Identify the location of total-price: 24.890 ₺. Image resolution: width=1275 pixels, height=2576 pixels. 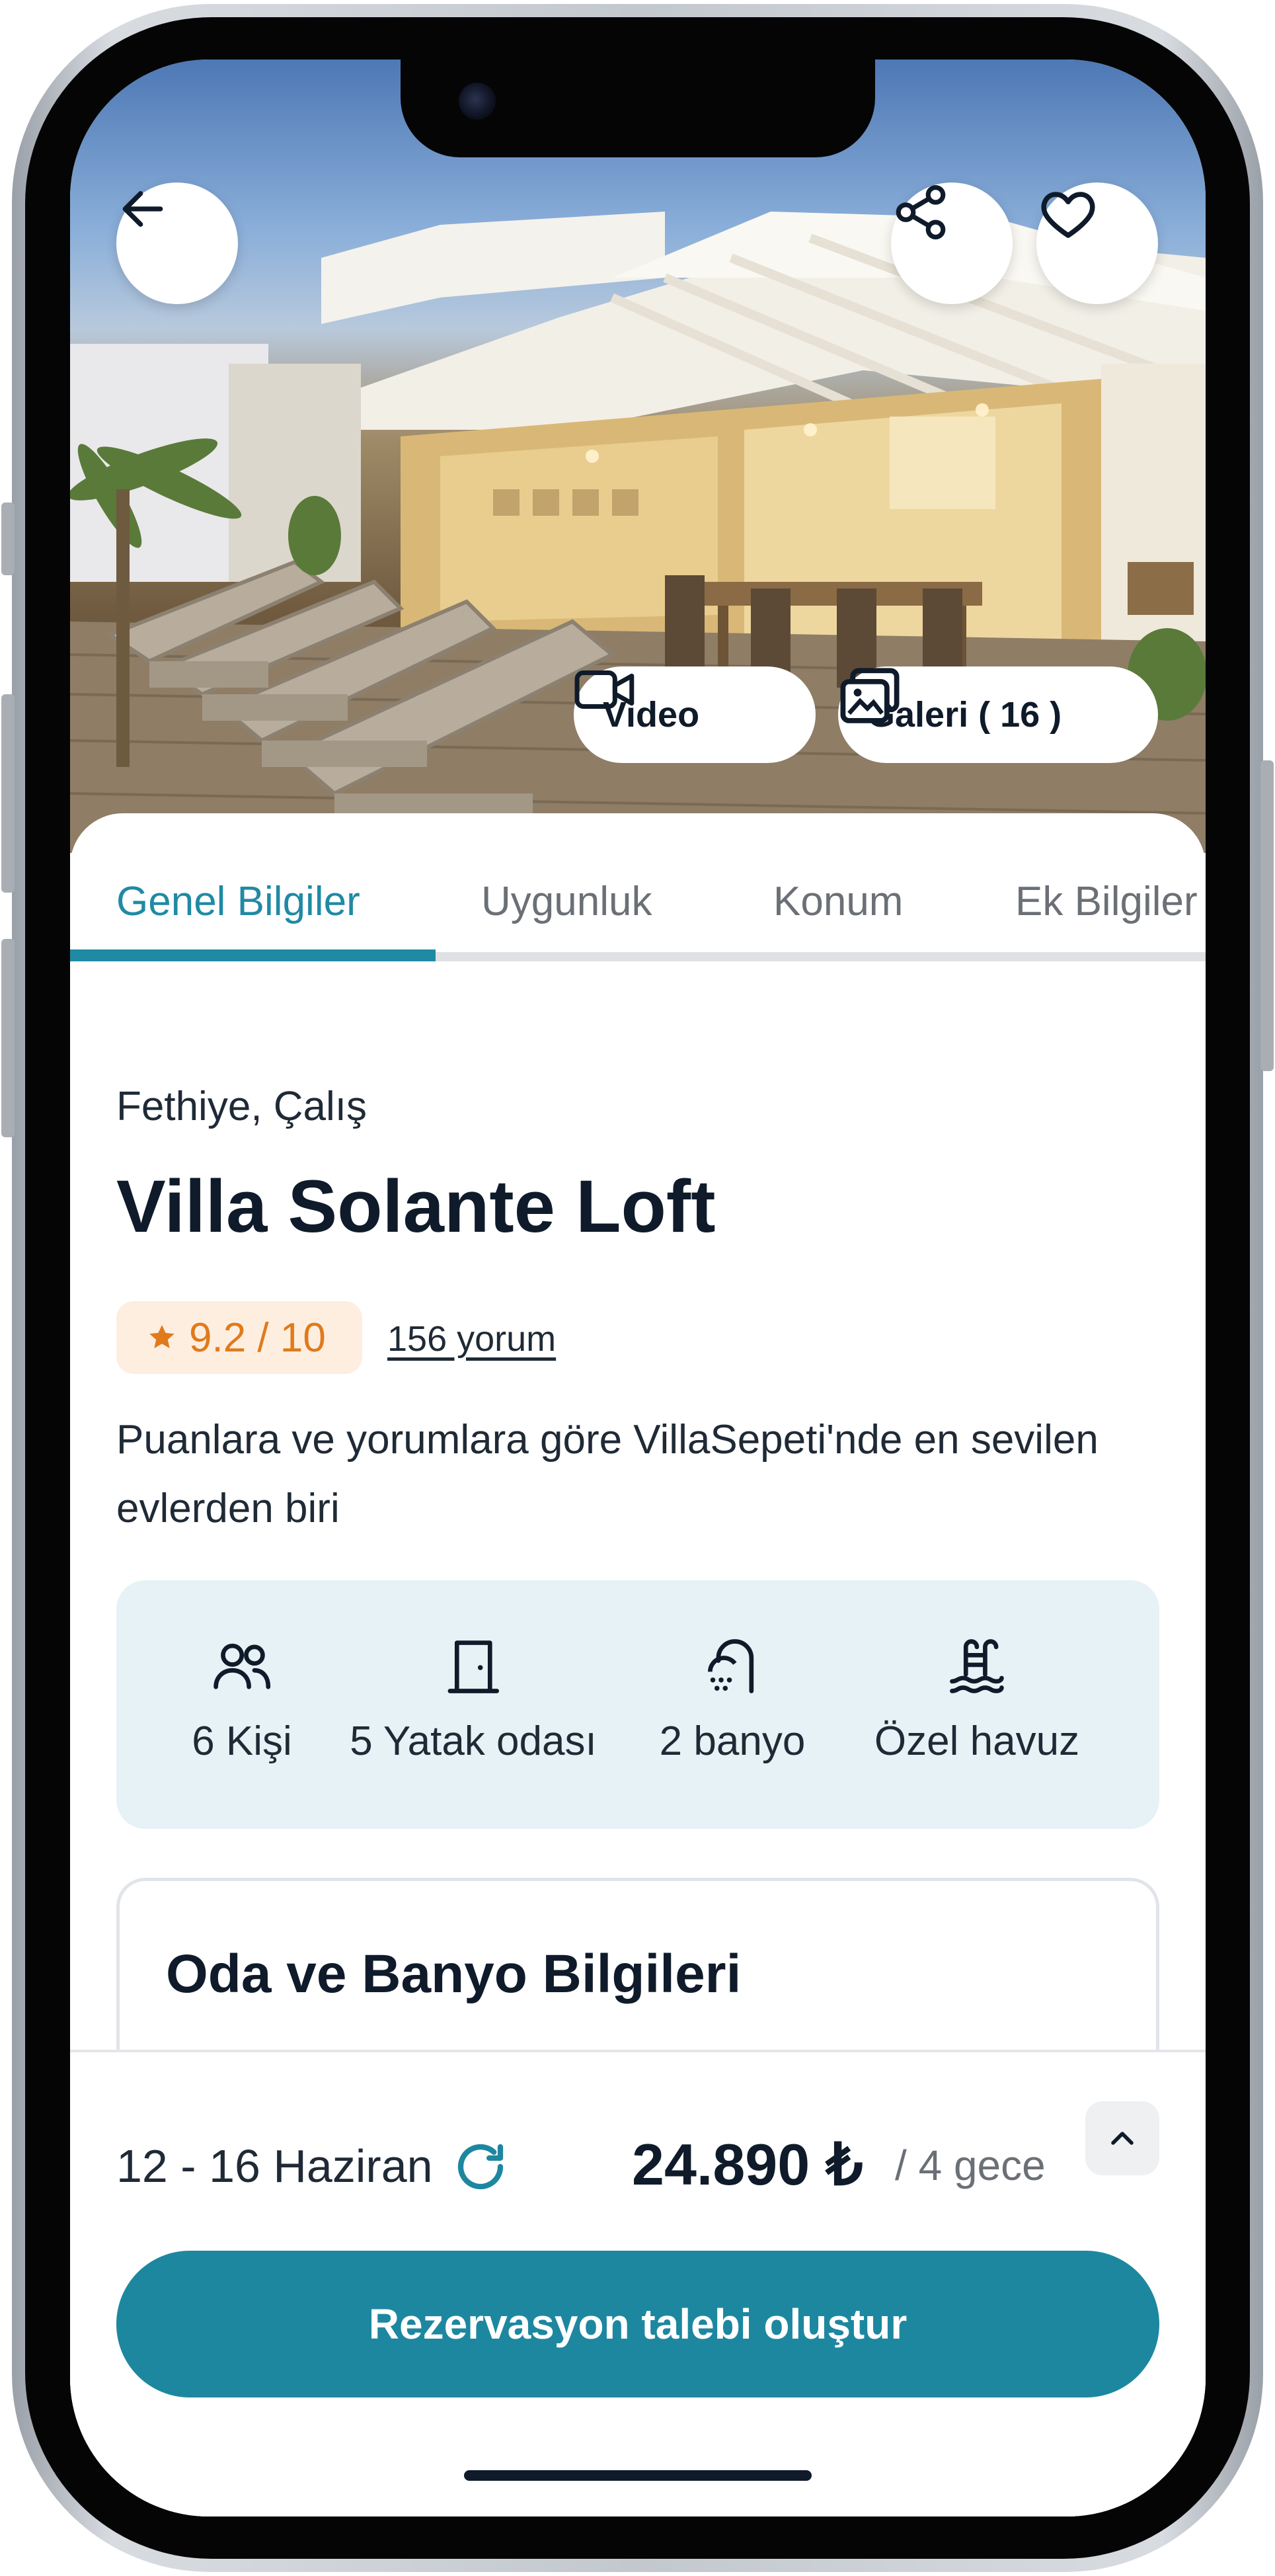
(747, 2164).